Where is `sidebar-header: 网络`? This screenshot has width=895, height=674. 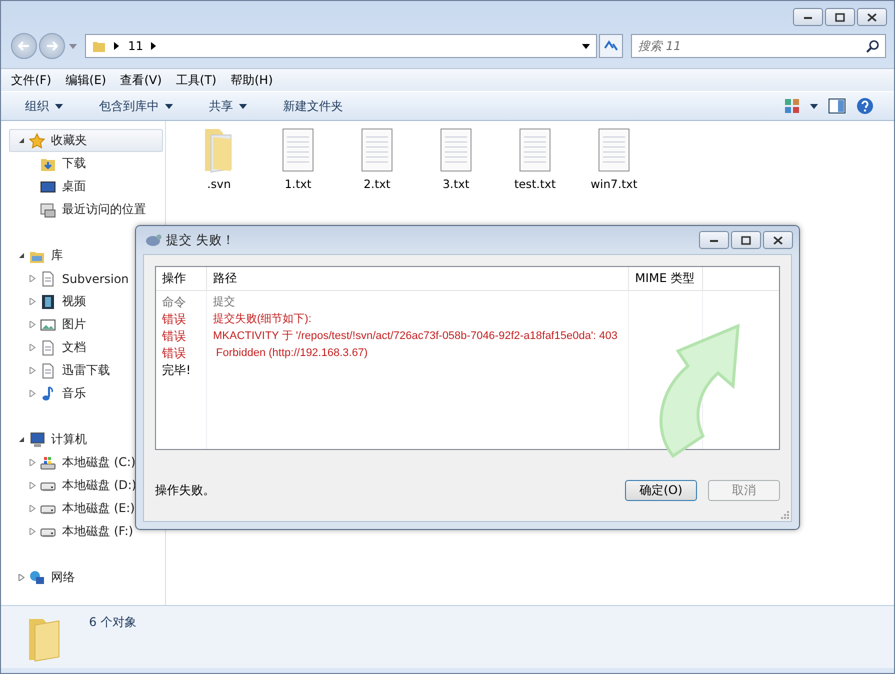
sidebar-header: 网络 is located at coordinates (63, 577).